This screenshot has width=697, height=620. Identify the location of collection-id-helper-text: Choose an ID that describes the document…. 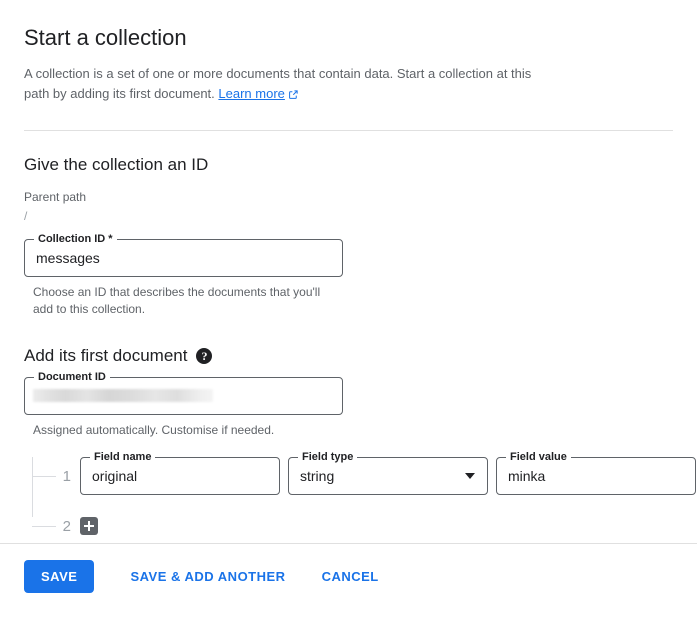
(177, 300).